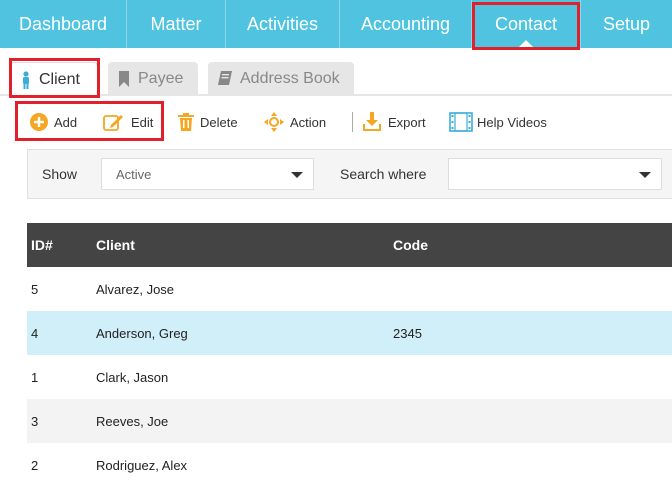 This screenshot has height=494, width=672. I want to click on search-where-select, so click(555, 174).